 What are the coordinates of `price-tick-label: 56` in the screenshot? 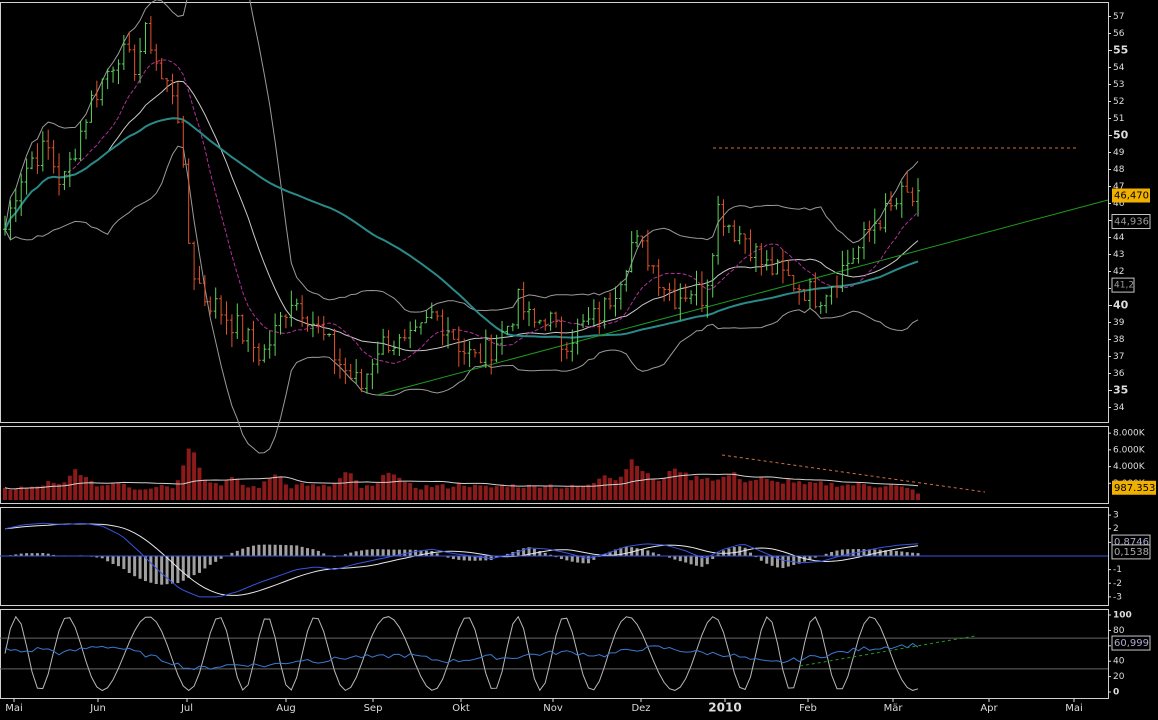 It's located at (1119, 34).